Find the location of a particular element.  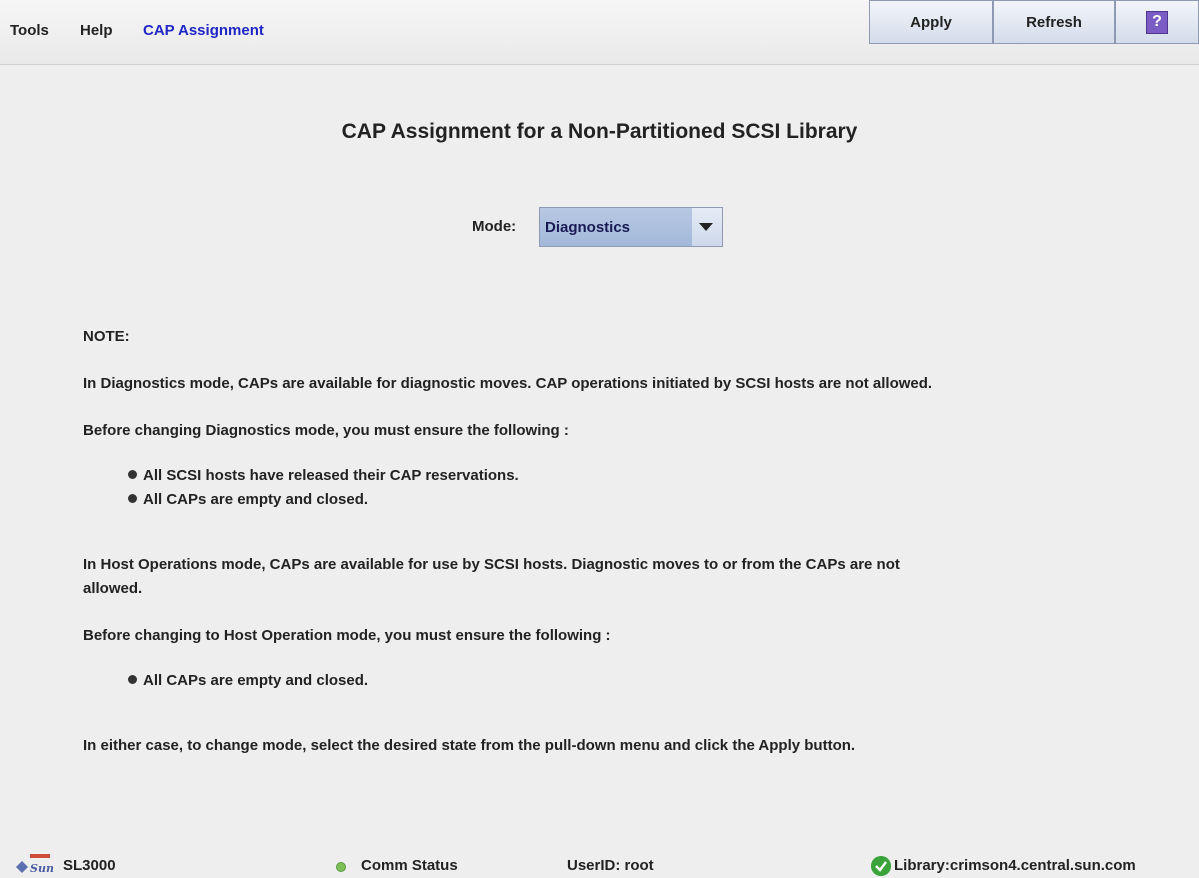

help-button: ? is located at coordinates (1157, 22).